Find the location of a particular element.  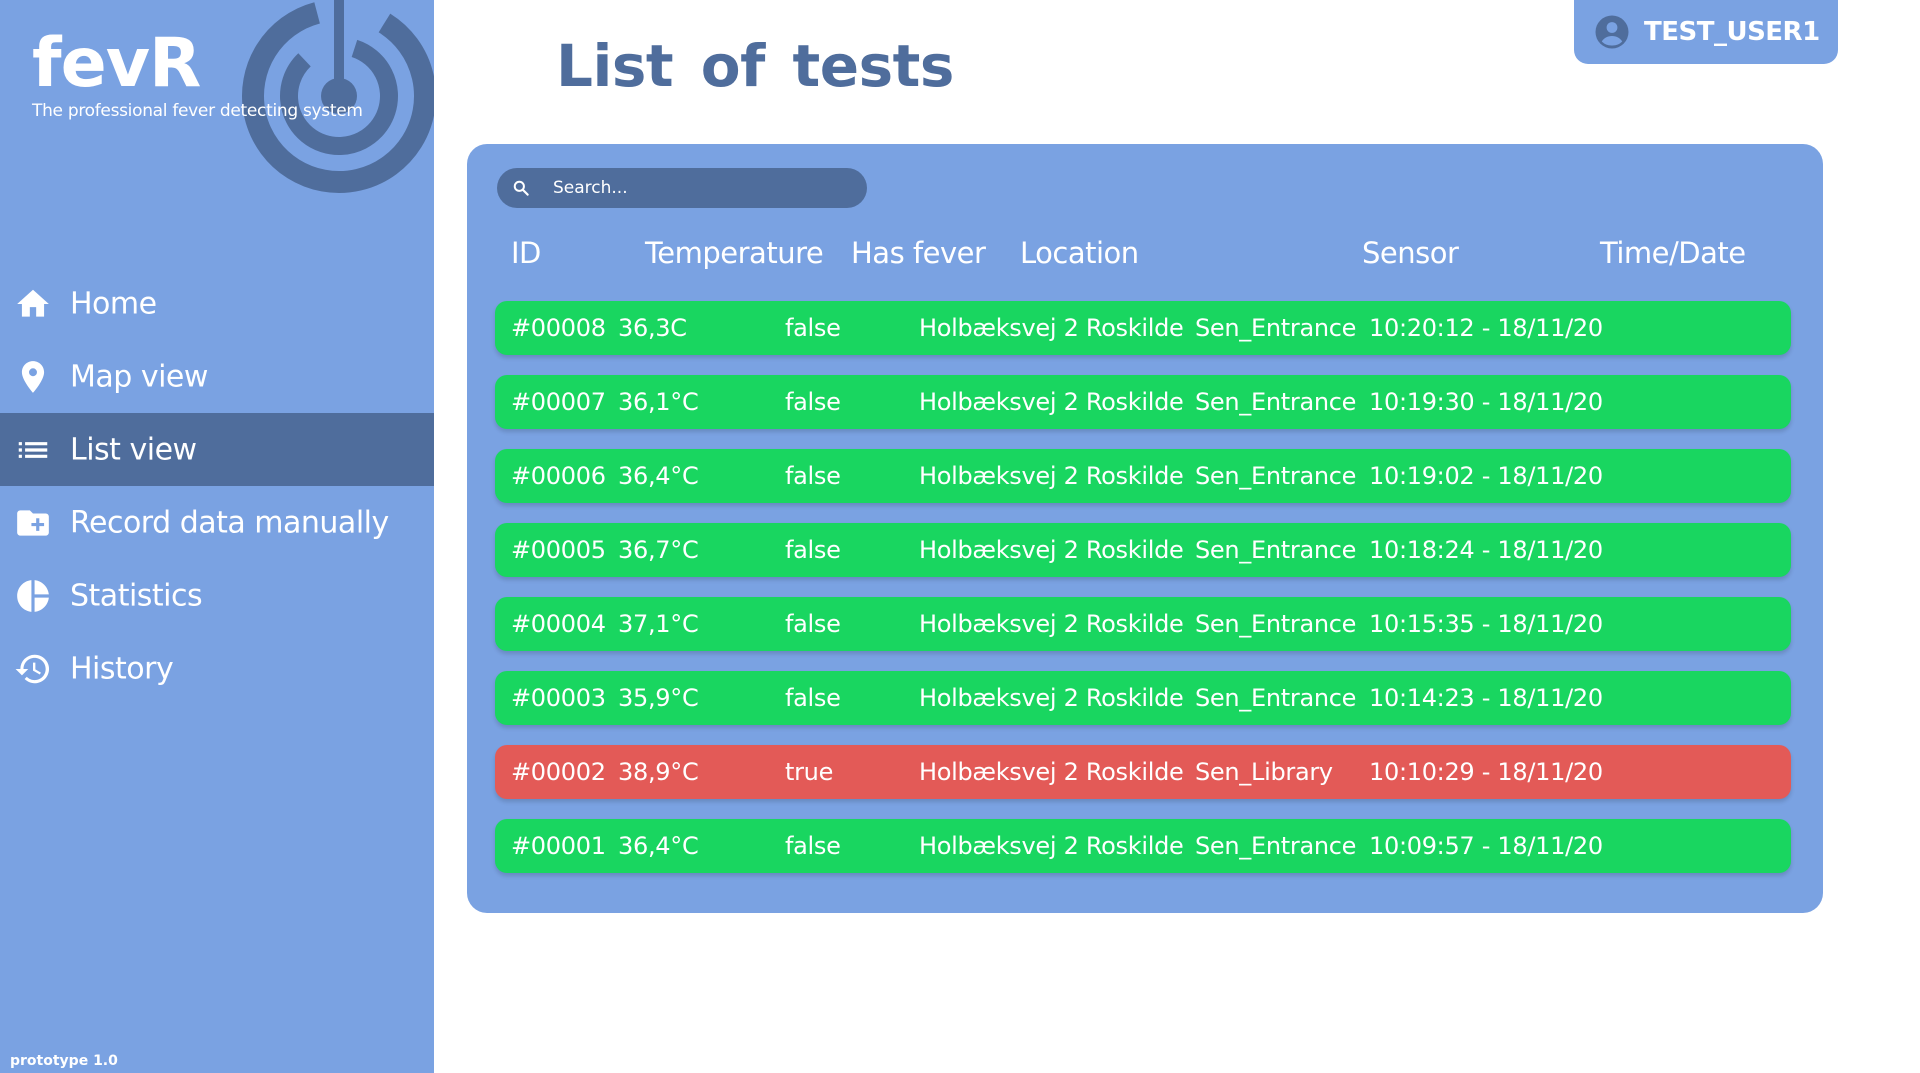

column-header-has-fever: Has fever is located at coordinates (918, 253).